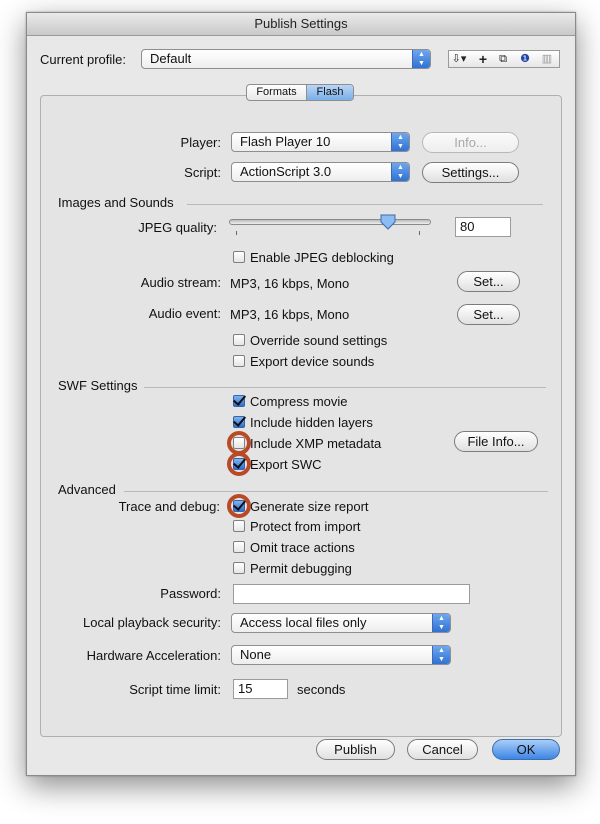 The height and width of the screenshot is (824, 600). What do you see at coordinates (309, 506) in the screenshot?
I see `generate-size-report-label: Generate size report` at bounding box center [309, 506].